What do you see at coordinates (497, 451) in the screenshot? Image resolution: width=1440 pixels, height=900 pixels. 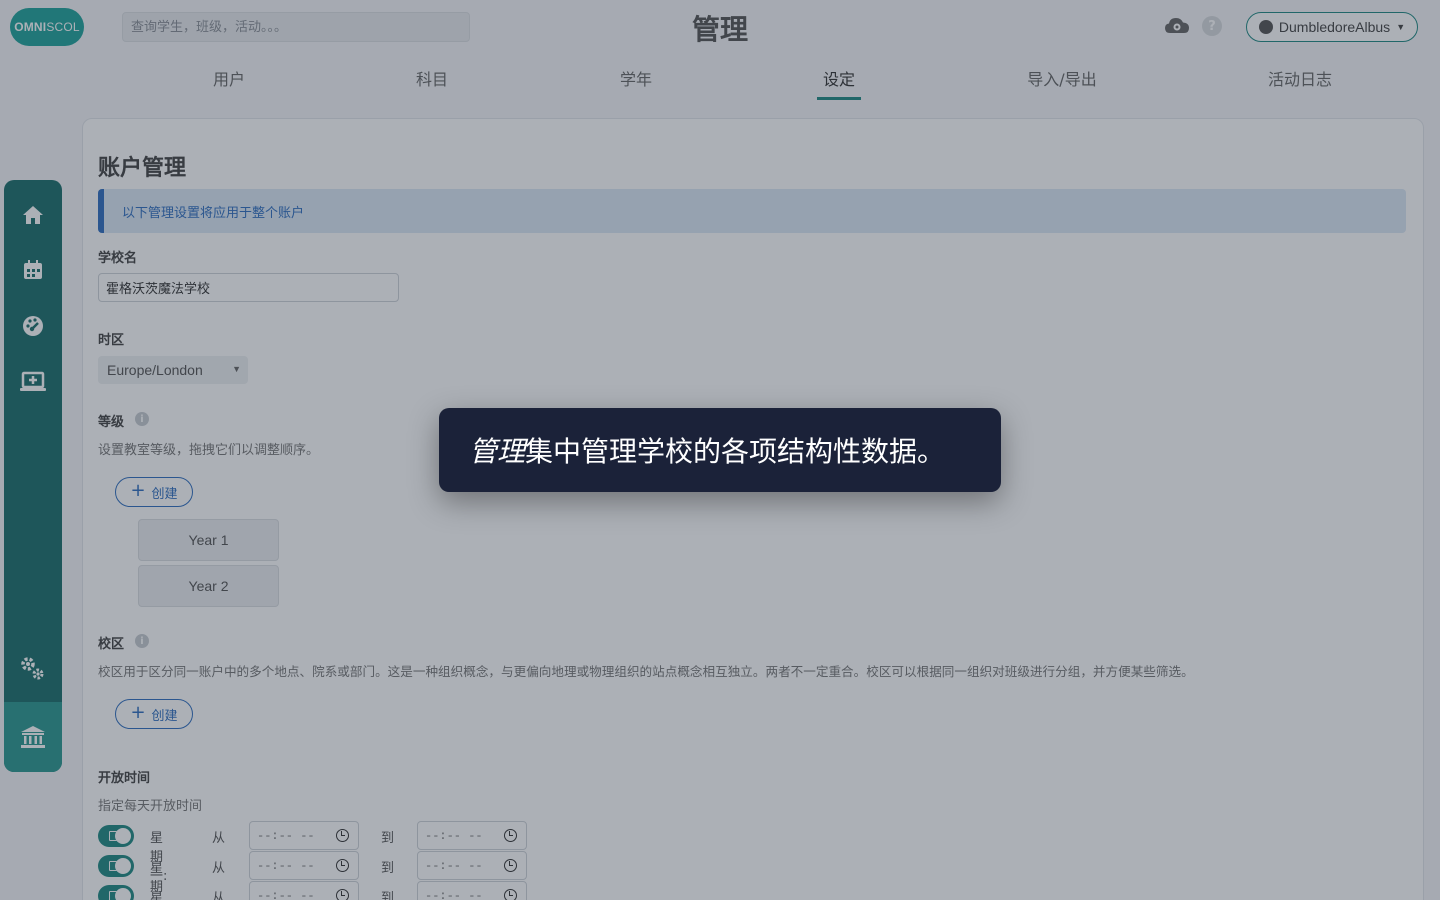 I see `tooltip-emphasis: 管理` at bounding box center [497, 451].